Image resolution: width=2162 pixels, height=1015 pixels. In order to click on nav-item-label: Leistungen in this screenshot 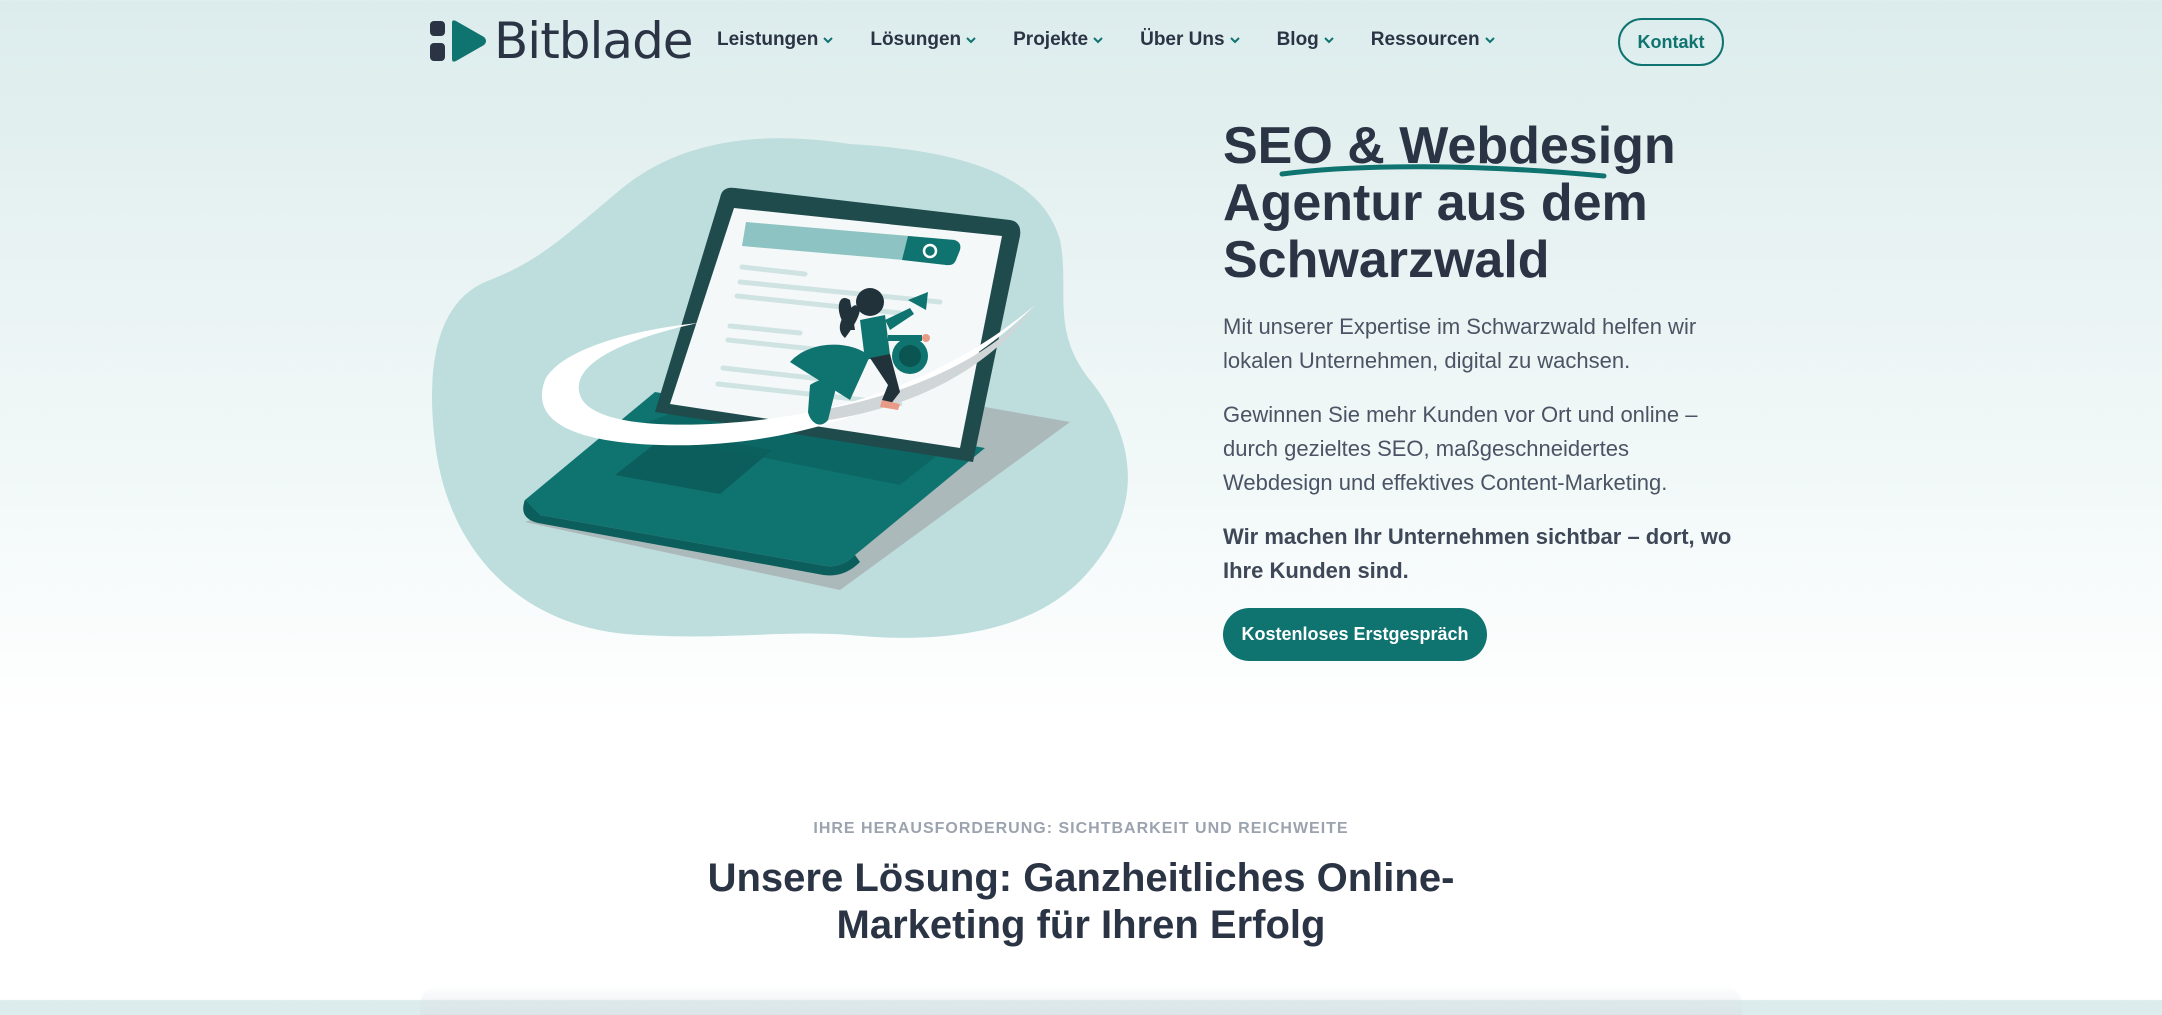, I will do `click(768, 39)`.